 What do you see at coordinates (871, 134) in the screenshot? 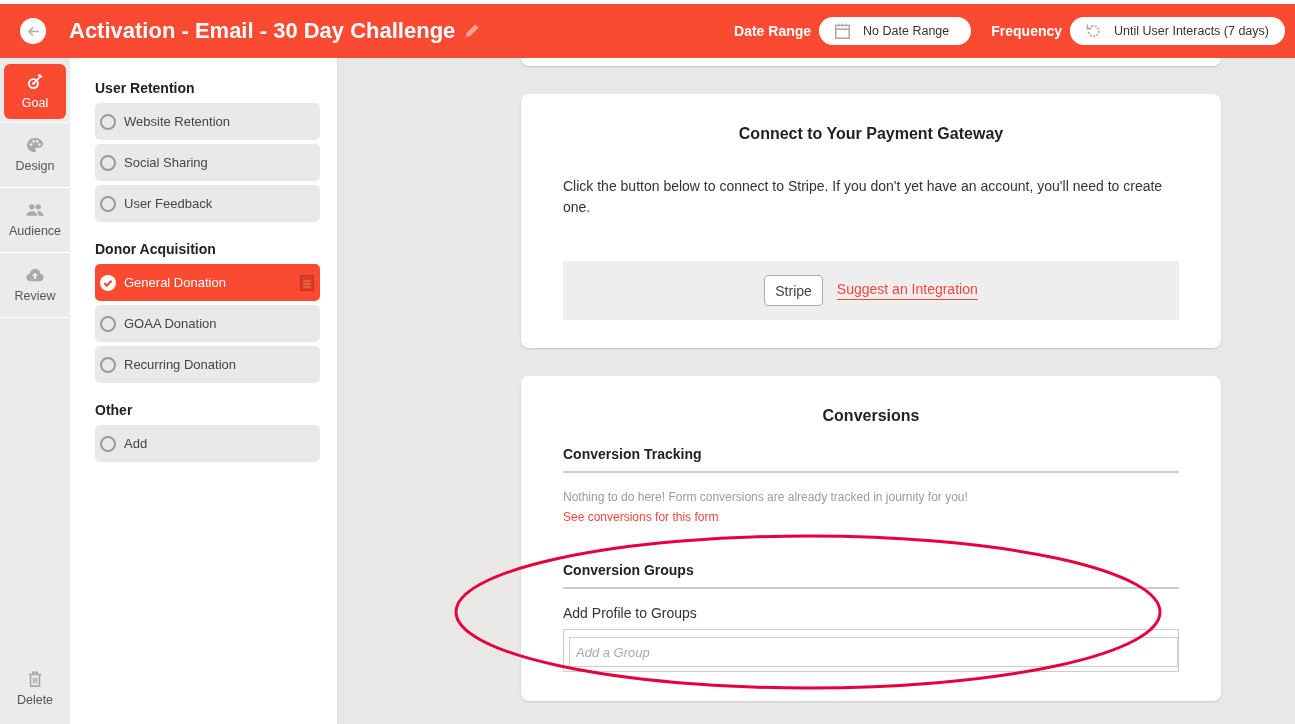
I see `card-title: Connect to Your Payment Gateway` at bounding box center [871, 134].